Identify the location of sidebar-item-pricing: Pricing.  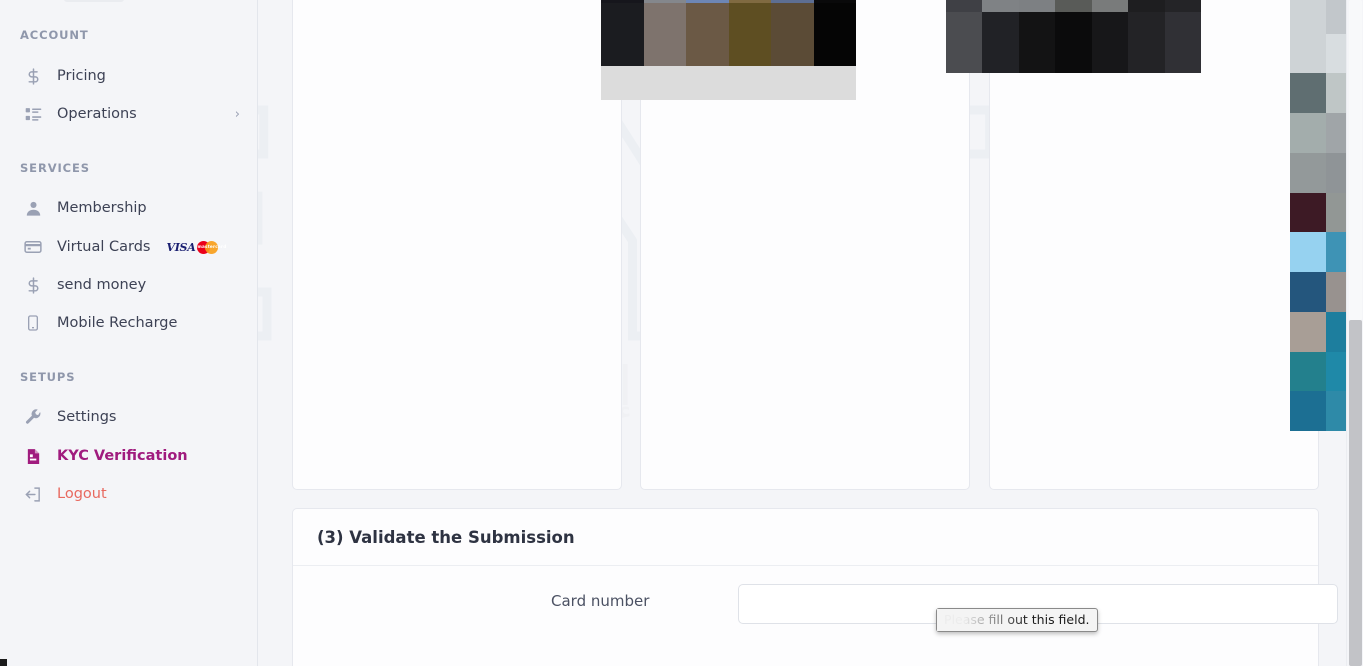
(128, 76).